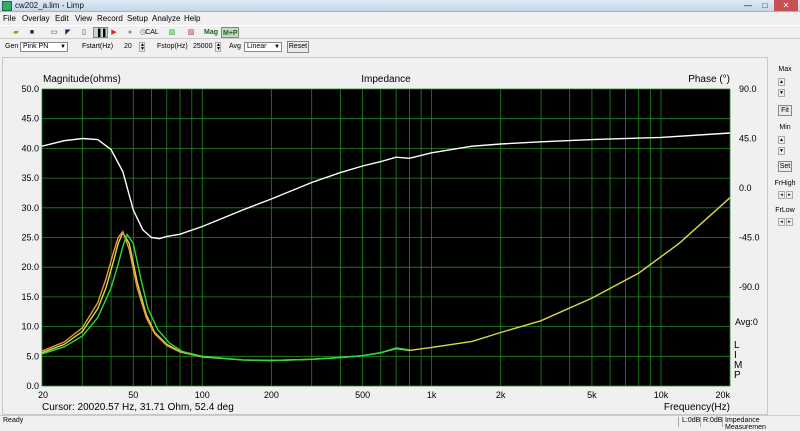  Describe the element at coordinates (30, 327) in the screenshot. I see `y-tick-label: 10.0` at that location.